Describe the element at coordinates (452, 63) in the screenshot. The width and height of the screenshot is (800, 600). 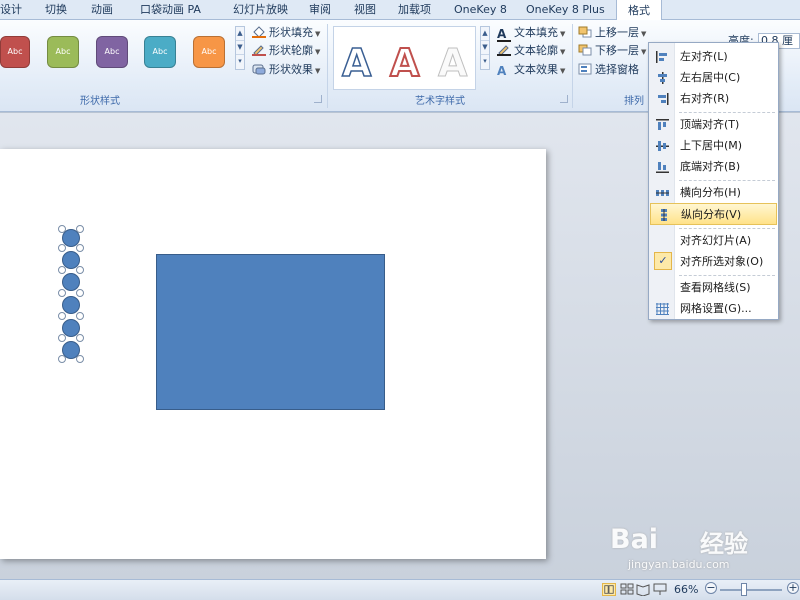
I see `wordart-style-light: A` at that location.